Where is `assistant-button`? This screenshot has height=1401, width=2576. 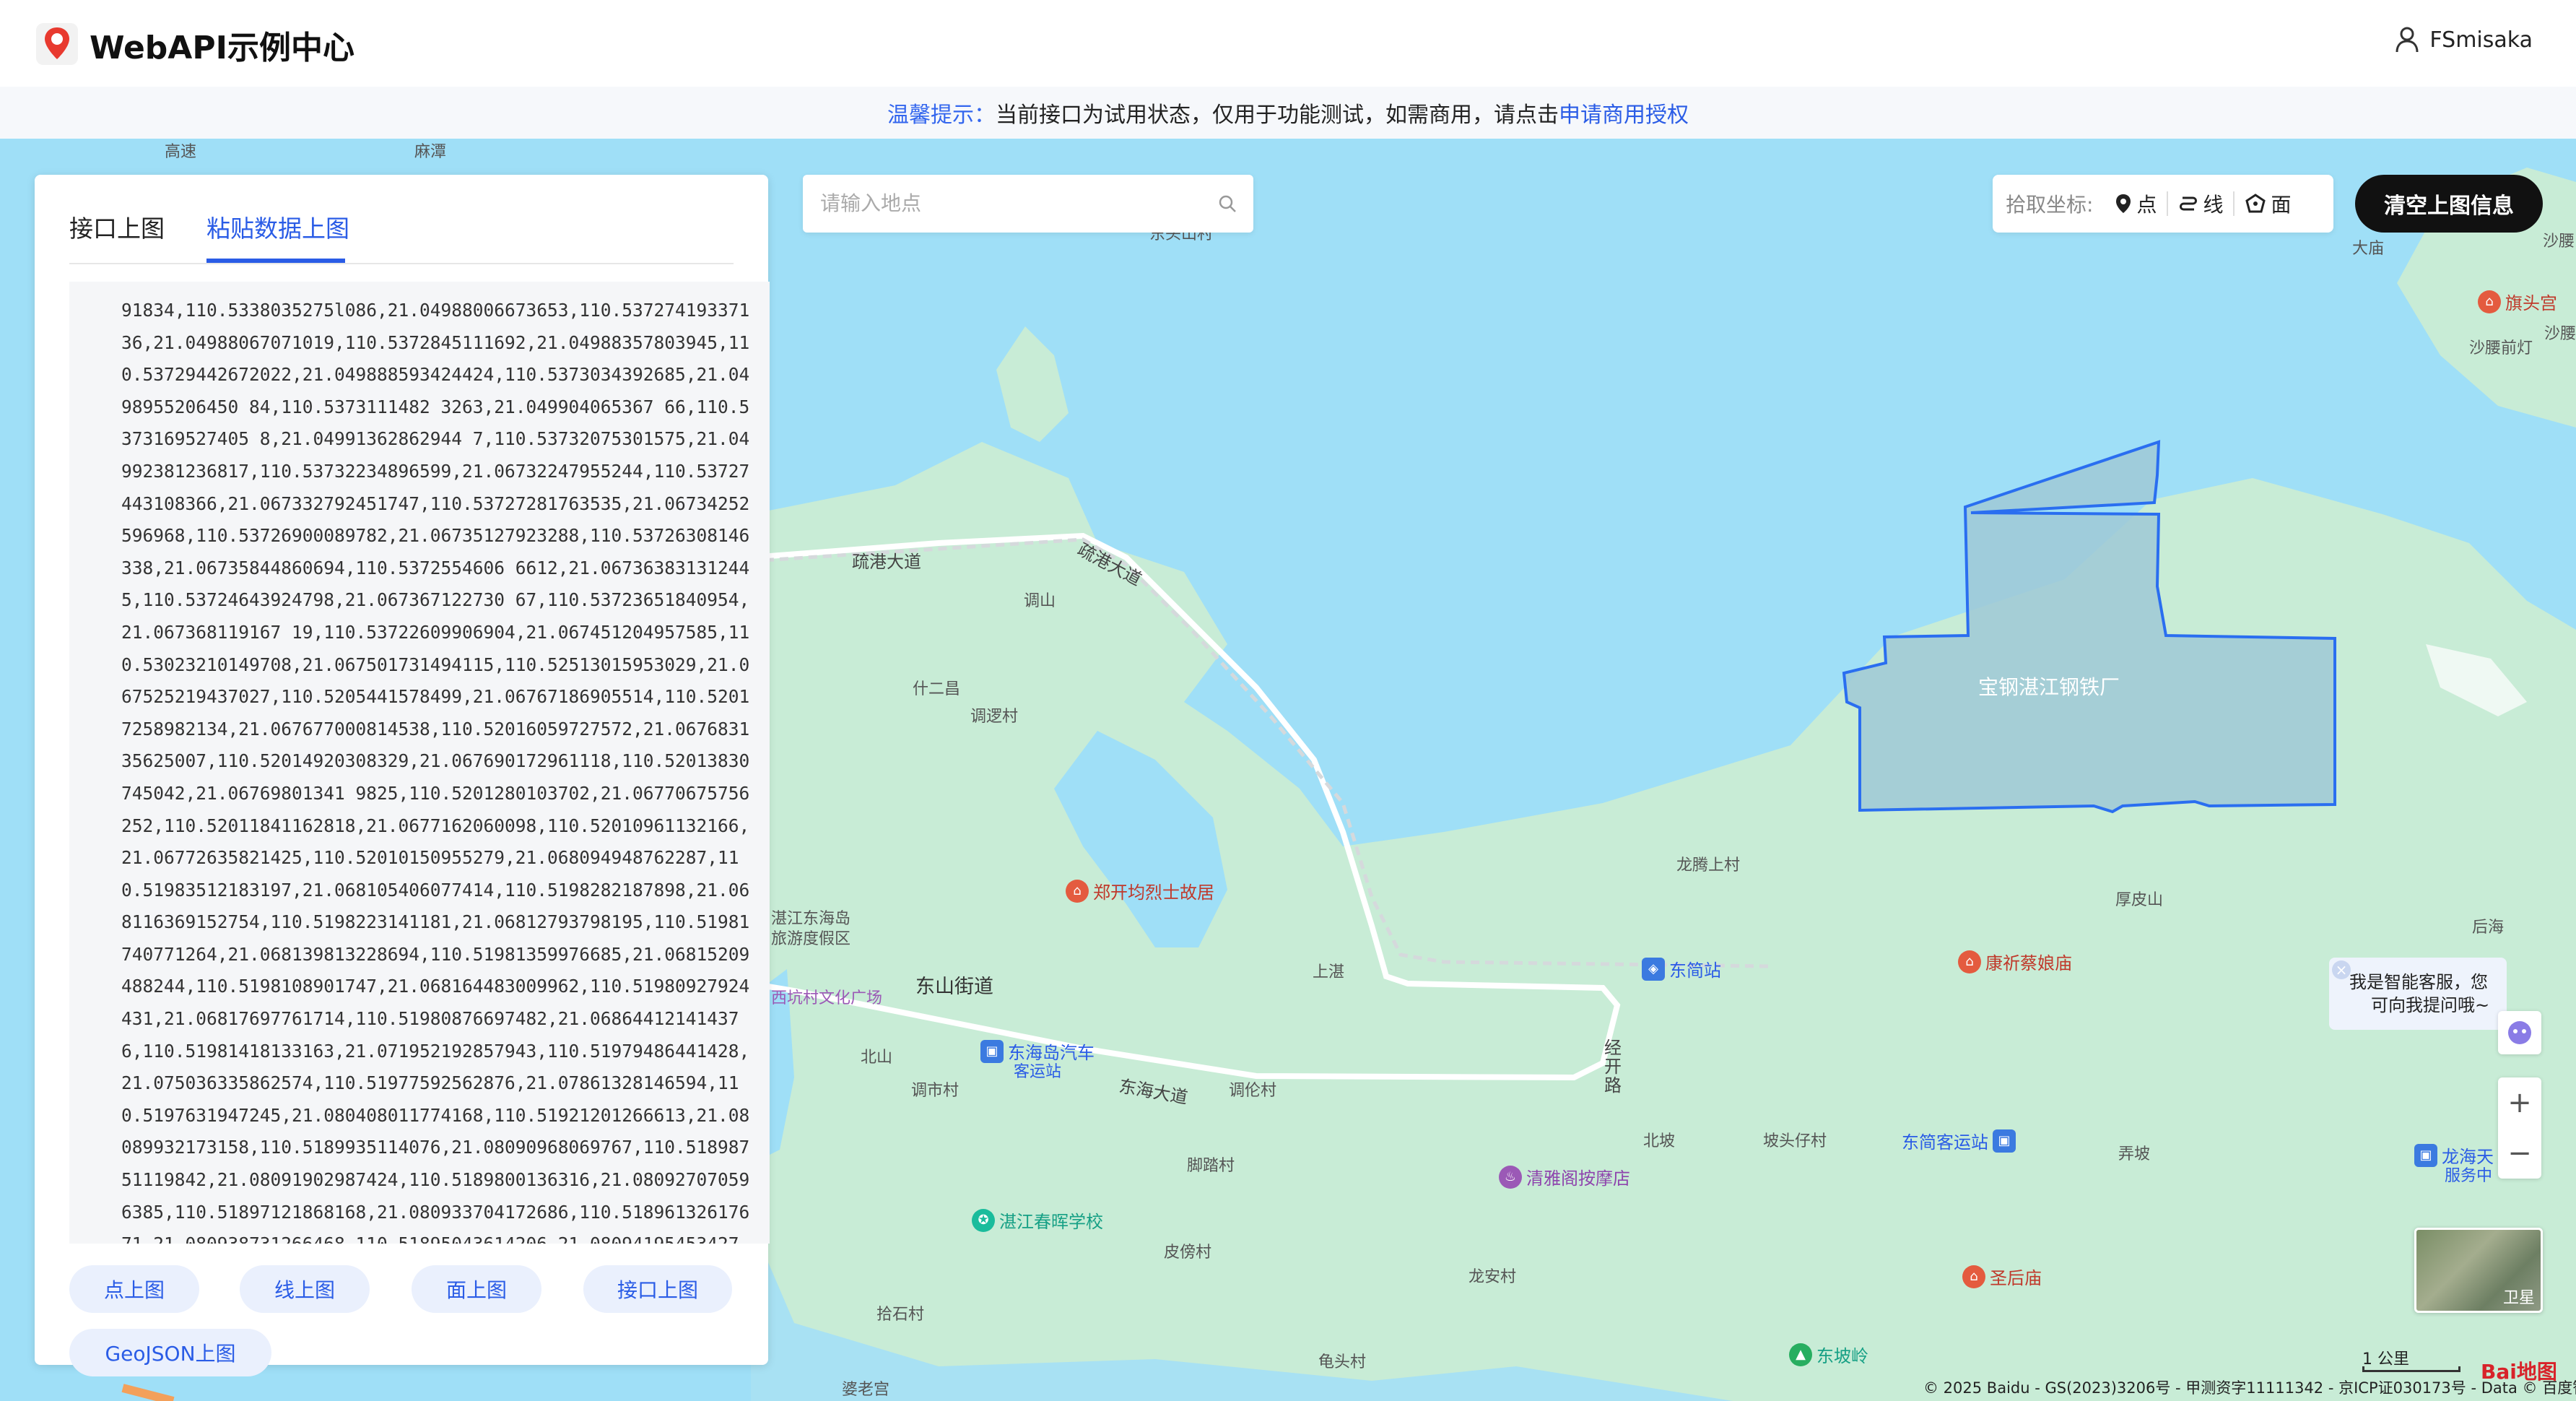 assistant-button is located at coordinates (2519, 1032).